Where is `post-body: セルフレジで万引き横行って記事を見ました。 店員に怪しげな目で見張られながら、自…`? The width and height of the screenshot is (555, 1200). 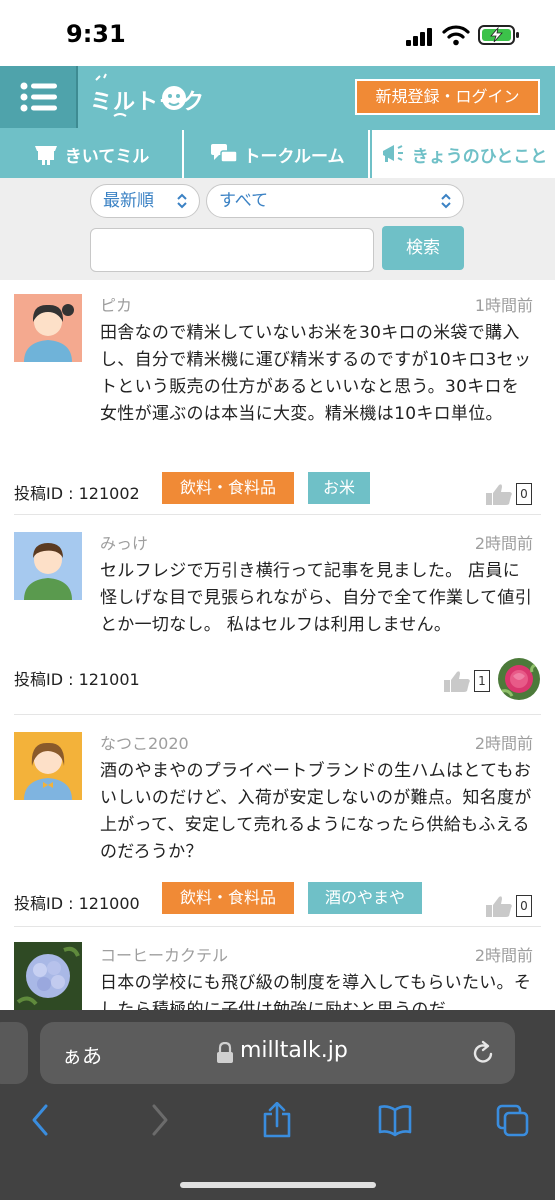 post-body: セルフレジで万引き横行って記事を見ました。 店員に怪しげな目で見張られながら、自… is located at coordinates (316, 598).